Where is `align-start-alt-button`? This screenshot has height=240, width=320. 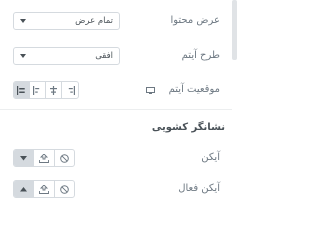
align-start-alt-button is located at coordinates (38, 90).